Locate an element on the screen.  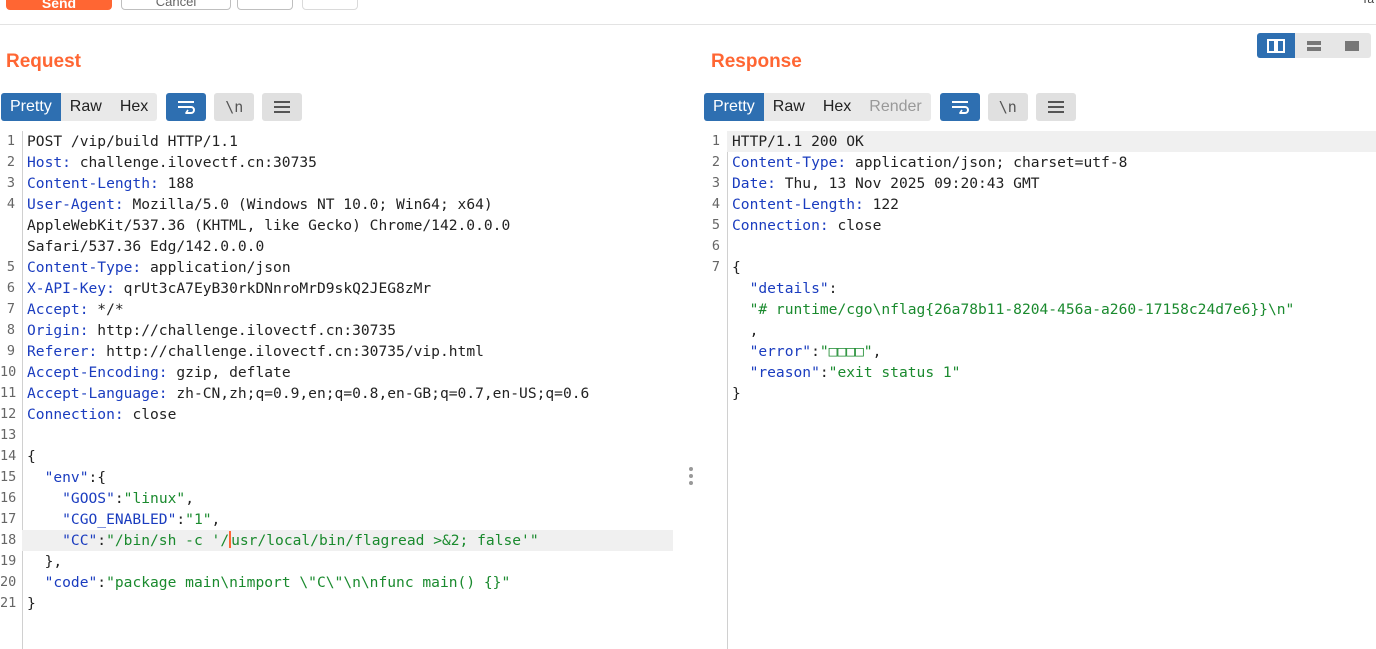
line-text: HTTP/1.1 200 OK is located at coordinates (798, 141).